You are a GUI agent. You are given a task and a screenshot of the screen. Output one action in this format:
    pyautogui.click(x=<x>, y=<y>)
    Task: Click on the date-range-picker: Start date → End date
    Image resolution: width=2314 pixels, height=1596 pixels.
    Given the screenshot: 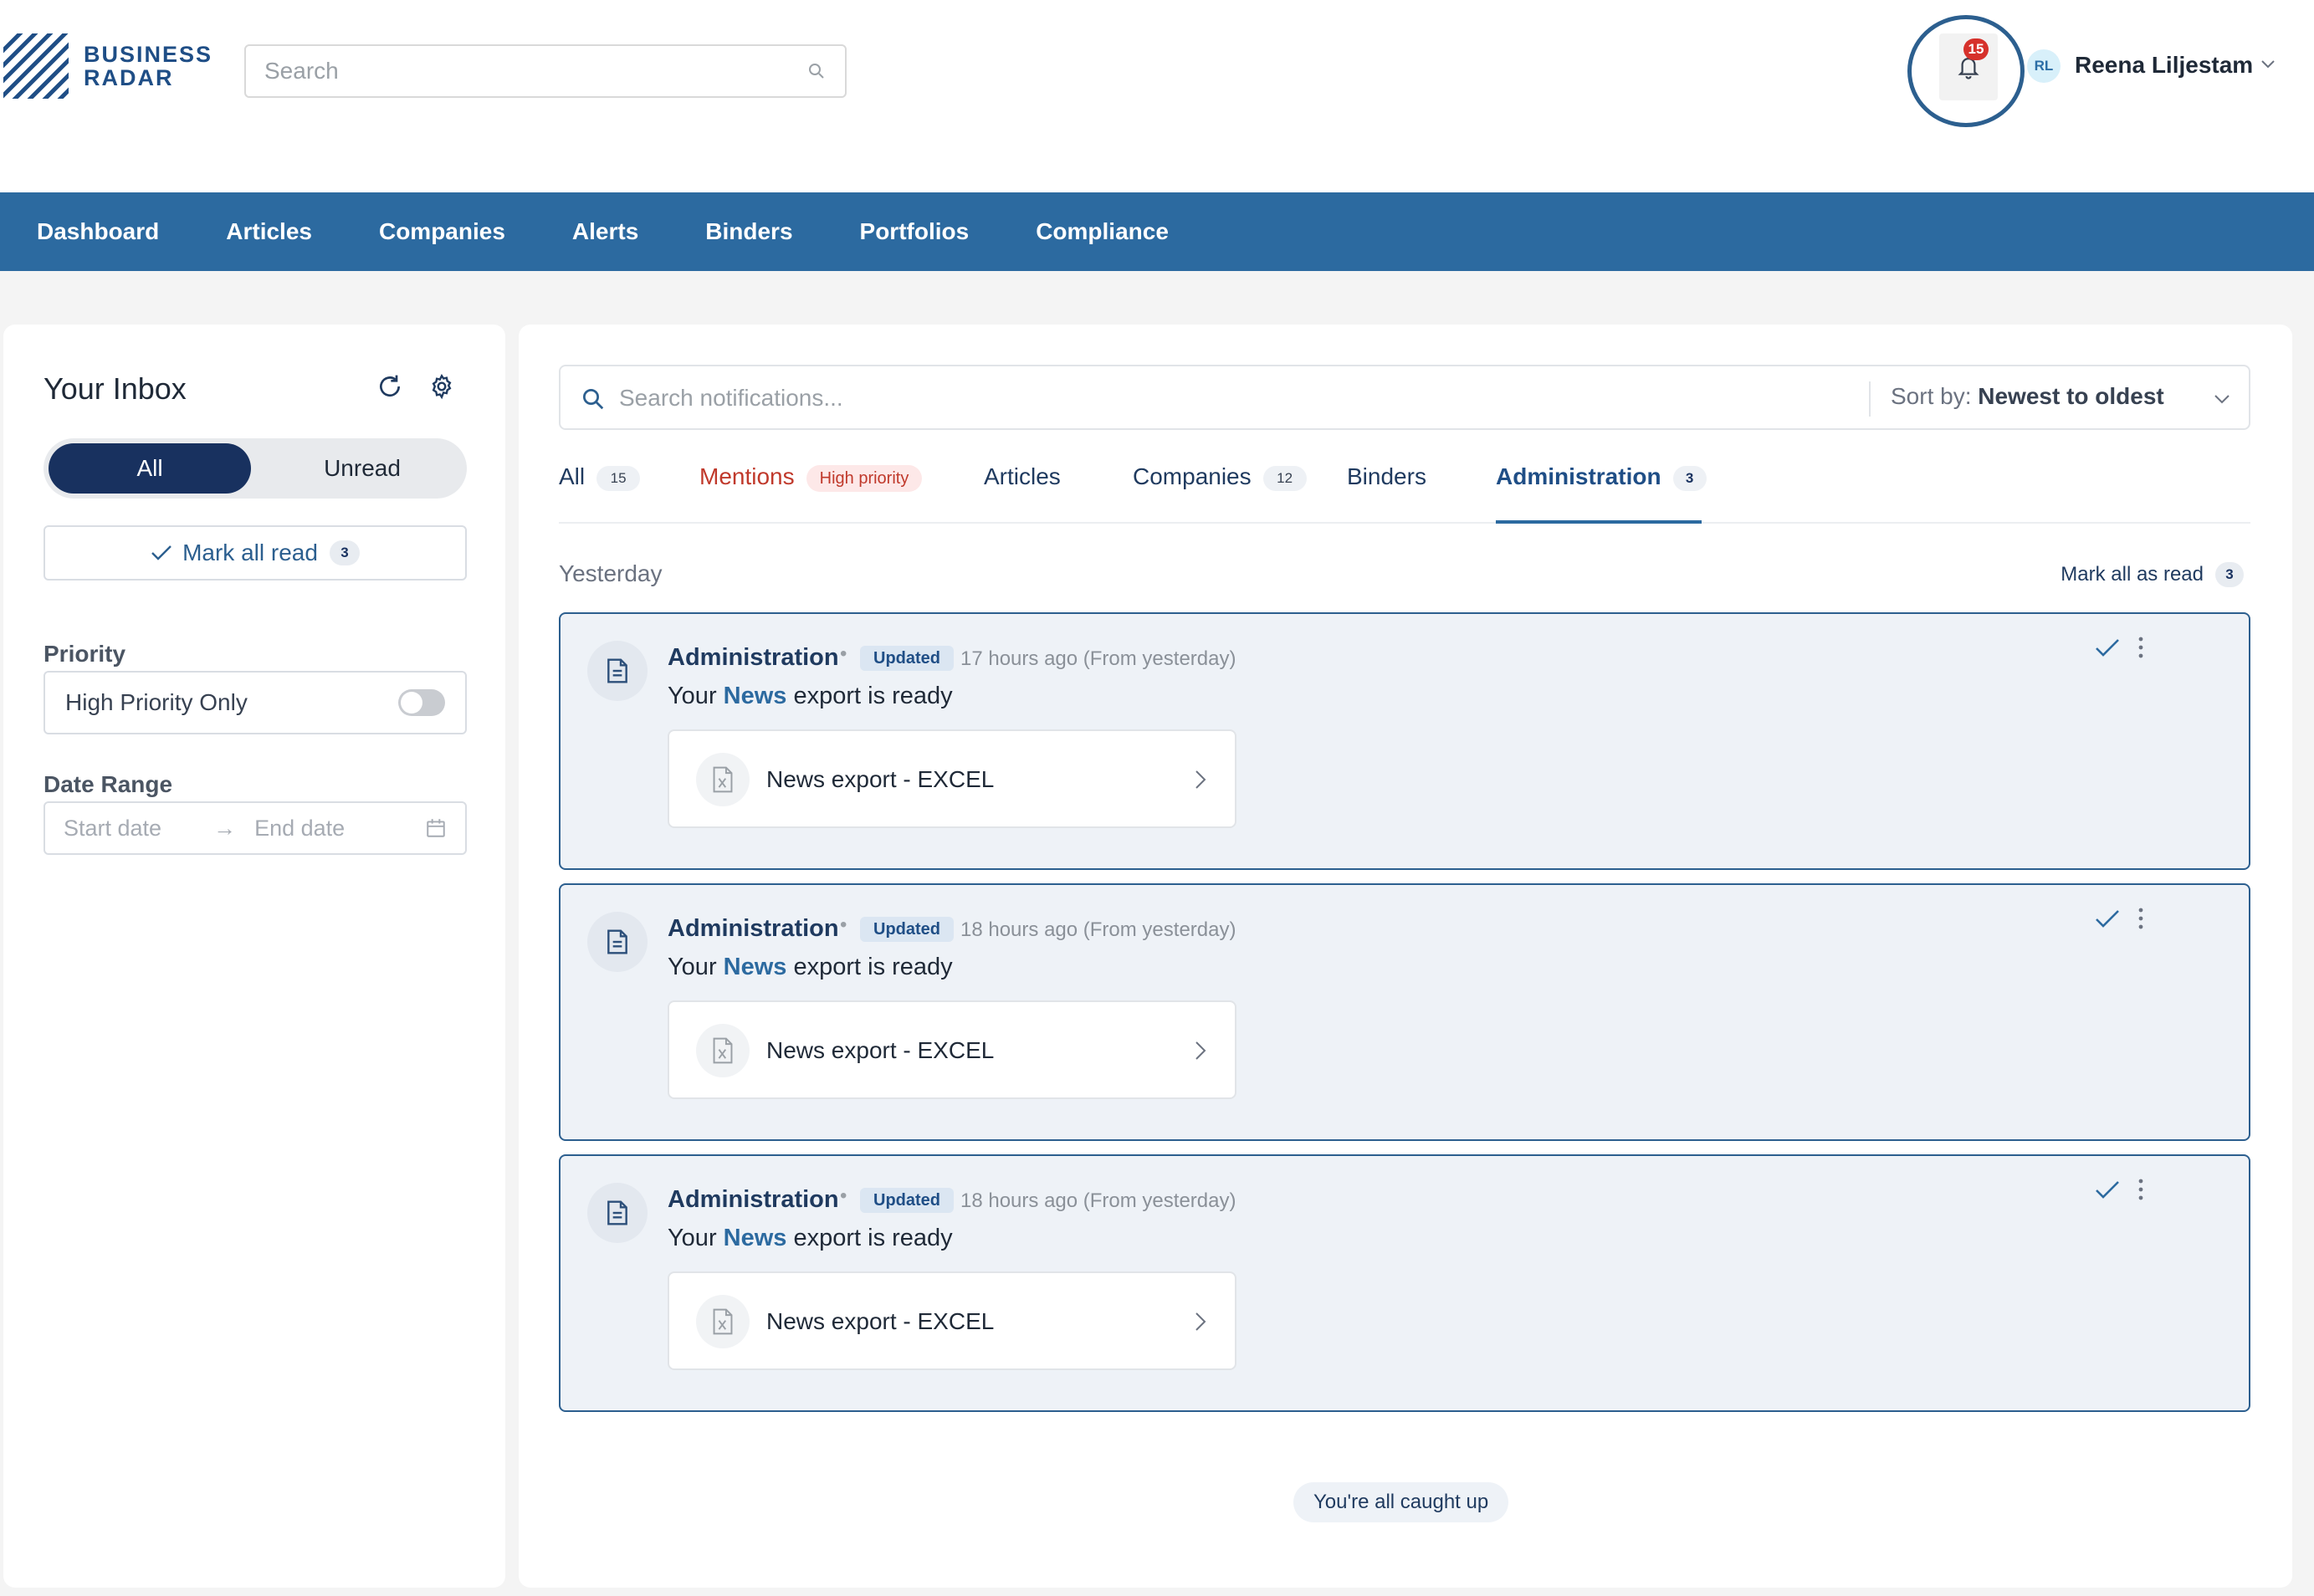 What is the action you would take?
    pyautogui.click(x=255, y=828)
    